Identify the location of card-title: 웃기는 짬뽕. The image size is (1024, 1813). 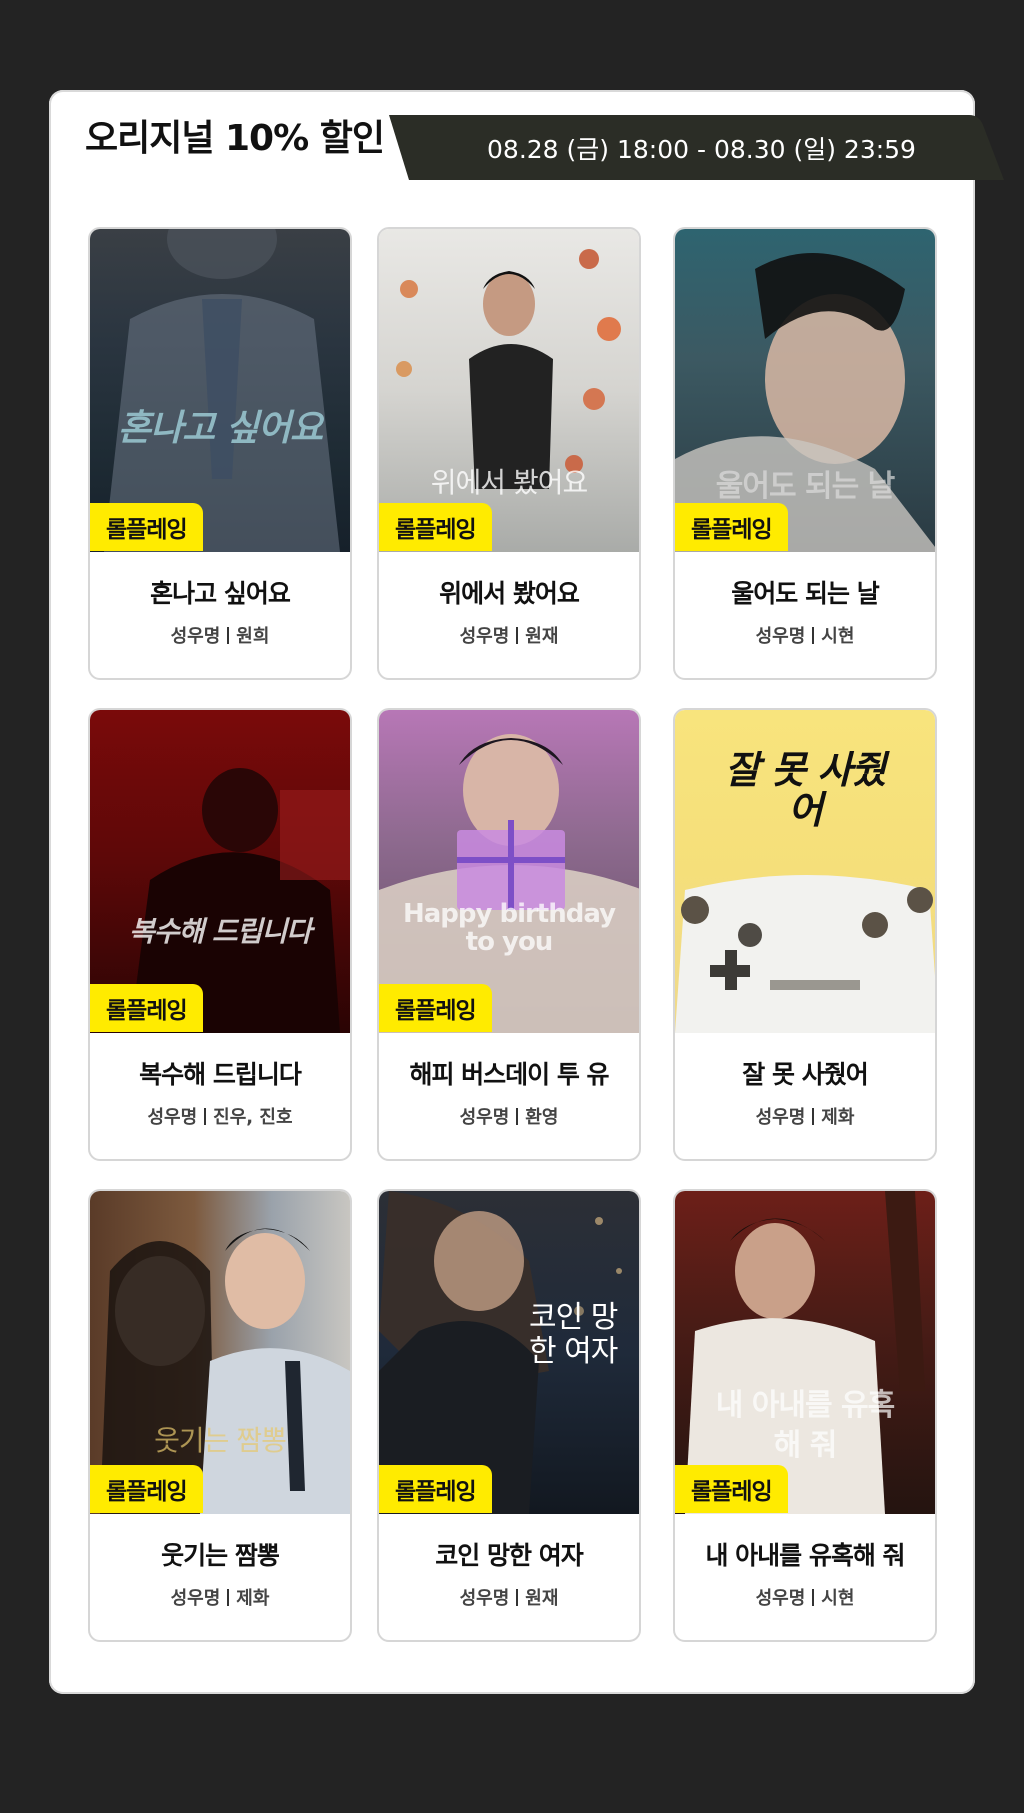
(220, 1555).